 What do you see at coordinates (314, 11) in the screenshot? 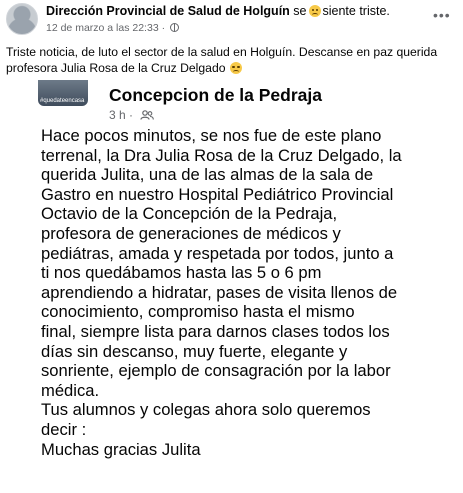
I see `sad-face-icon` at bounding box center [314, 11].